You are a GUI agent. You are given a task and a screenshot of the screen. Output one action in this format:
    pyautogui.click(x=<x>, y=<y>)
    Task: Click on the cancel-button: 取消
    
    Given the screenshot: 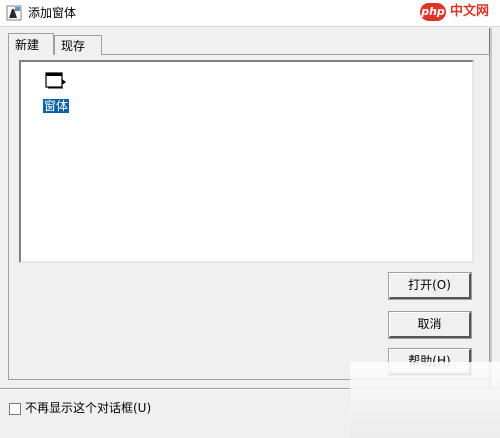 What is the action you would take?
    pyautogui.click(x=430, y=325)
    